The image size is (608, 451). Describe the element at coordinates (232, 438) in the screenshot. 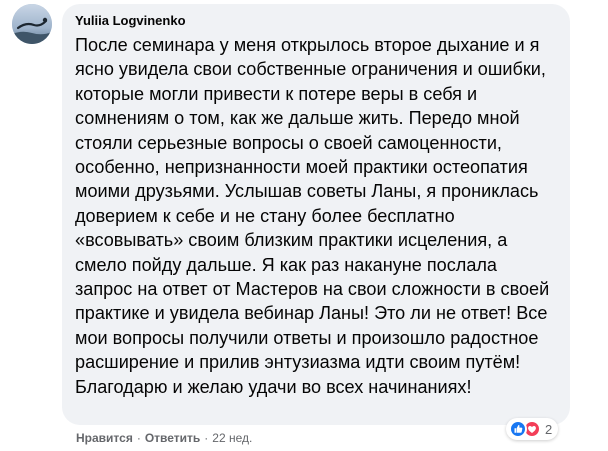

I see `comment-timestamp: 22 нед.` at that location.